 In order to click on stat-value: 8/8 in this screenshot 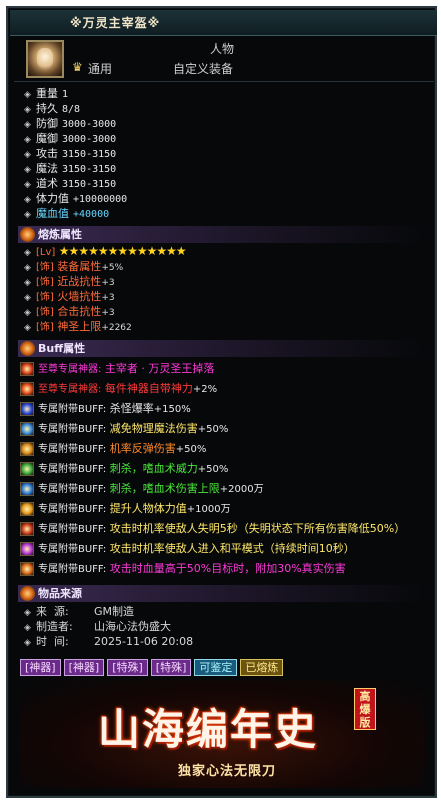, I will do `click(71, 109)`.